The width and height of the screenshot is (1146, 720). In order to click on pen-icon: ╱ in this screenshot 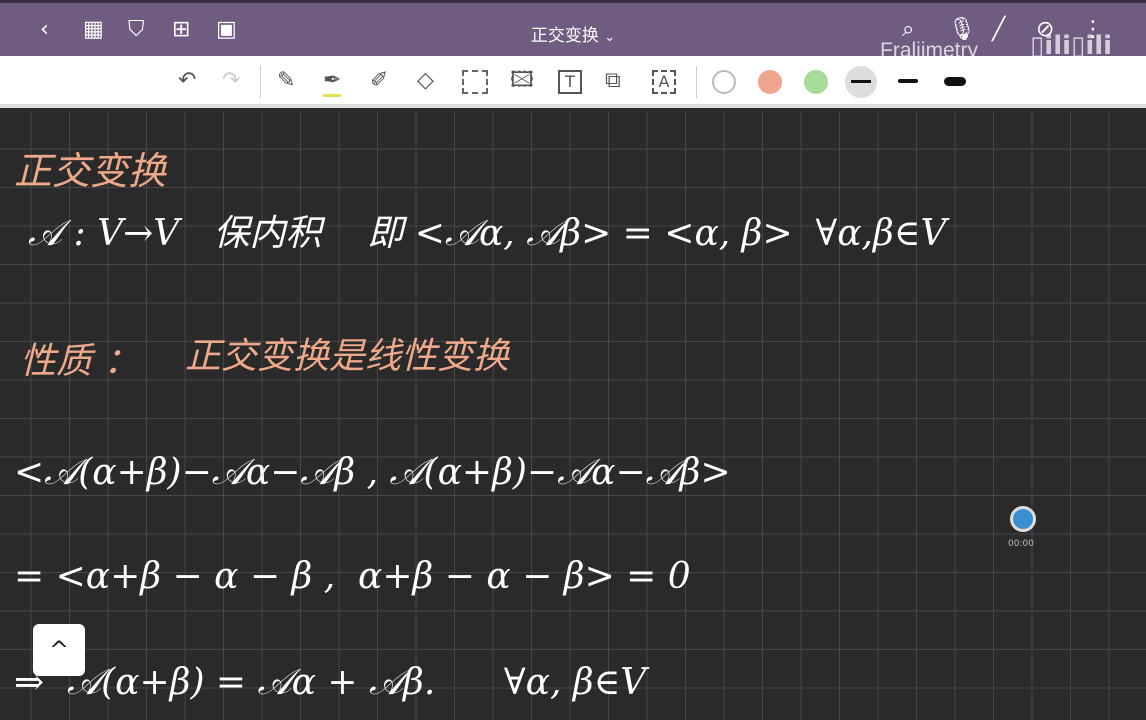, I will do `click(998, 30)`.